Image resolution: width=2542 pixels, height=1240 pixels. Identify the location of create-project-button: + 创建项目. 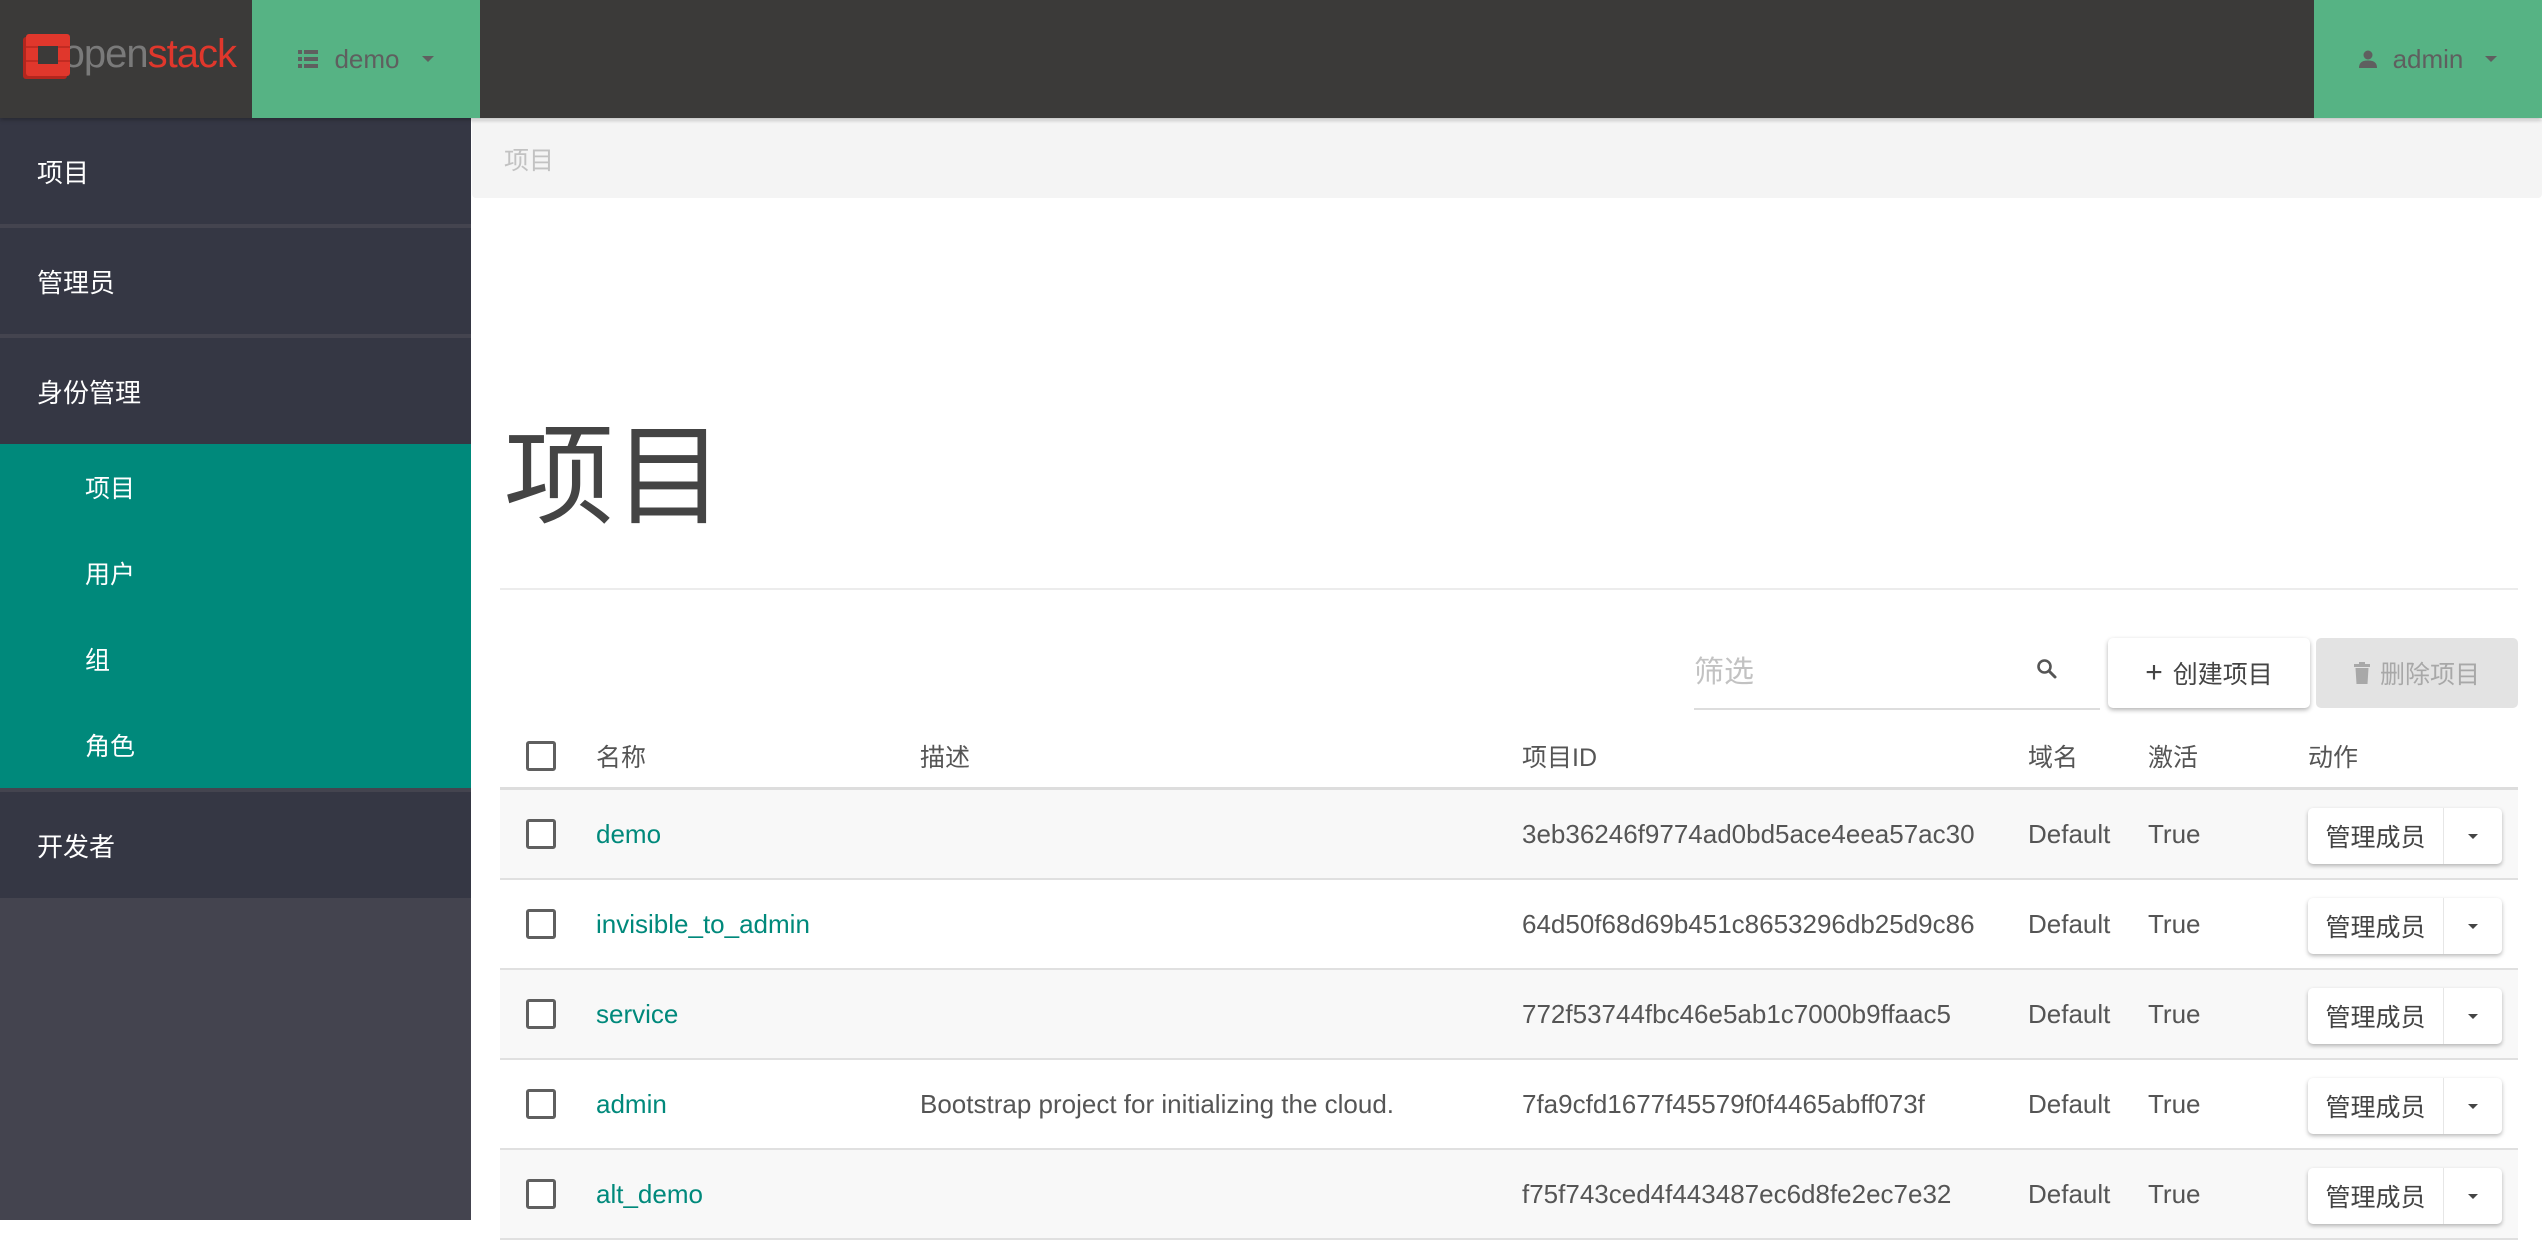
(2209, 673).